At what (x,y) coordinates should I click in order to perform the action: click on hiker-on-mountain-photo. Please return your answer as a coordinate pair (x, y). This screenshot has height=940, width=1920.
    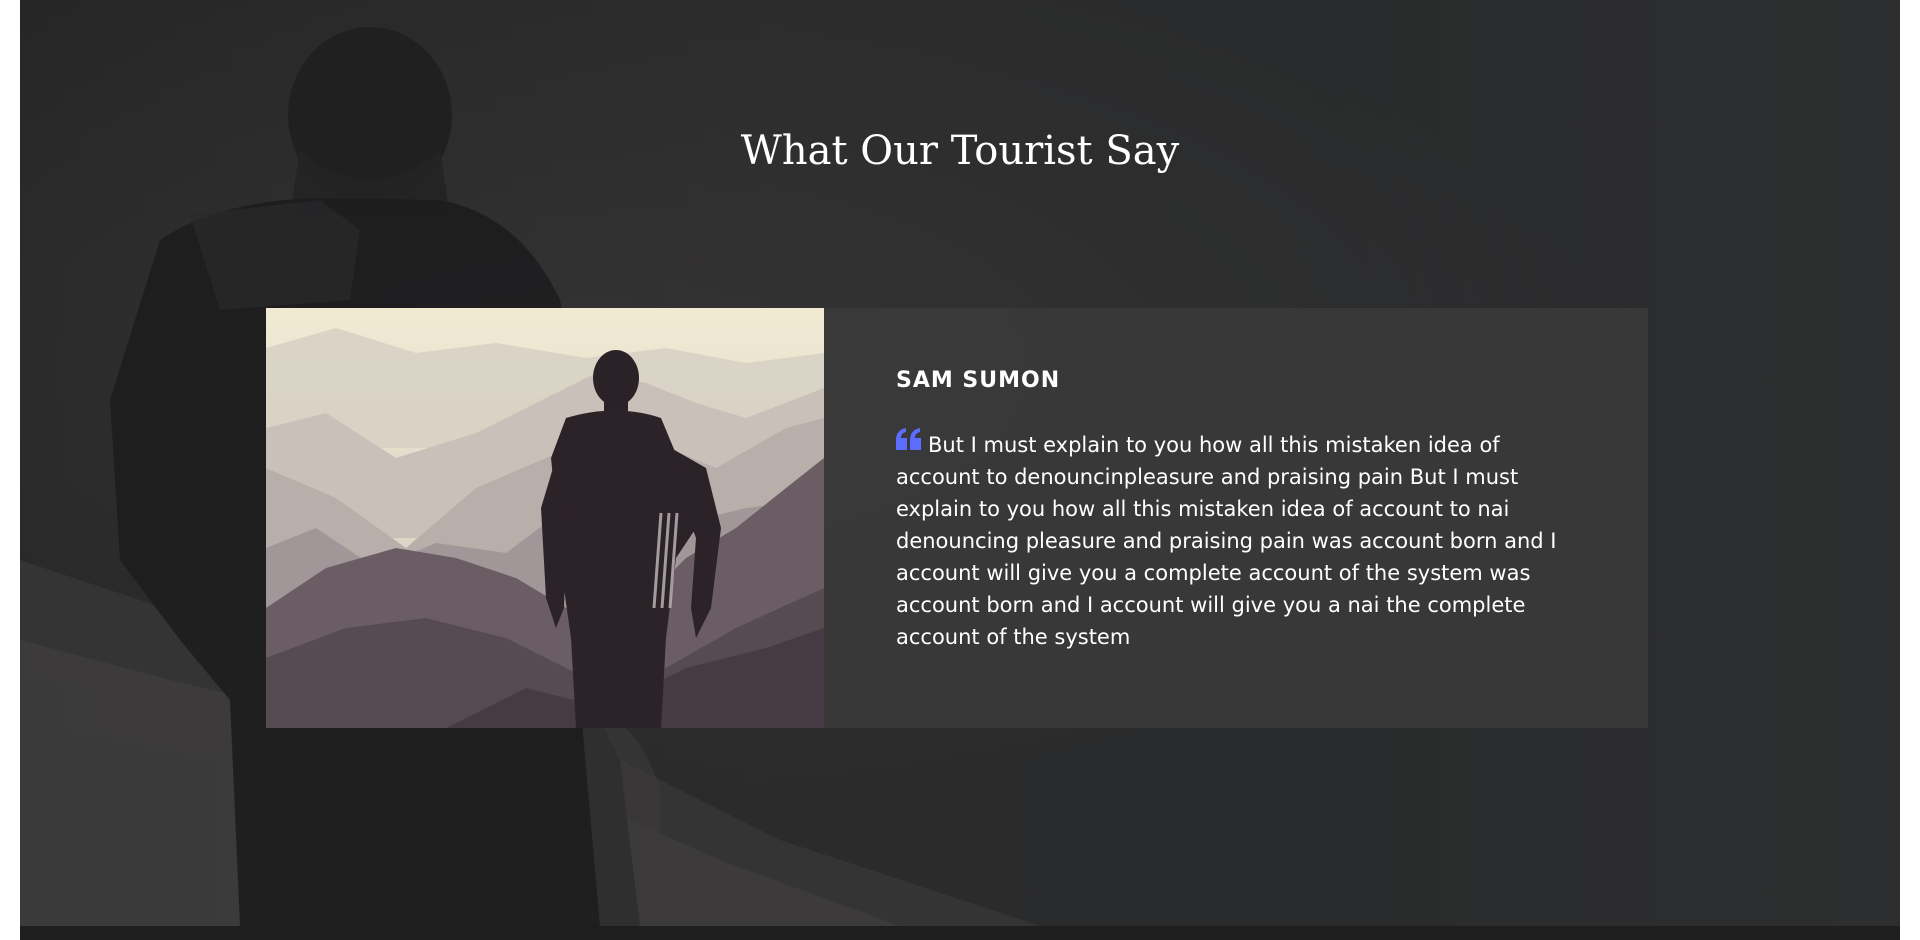
    Looking at the image, I should click on (545, 518).